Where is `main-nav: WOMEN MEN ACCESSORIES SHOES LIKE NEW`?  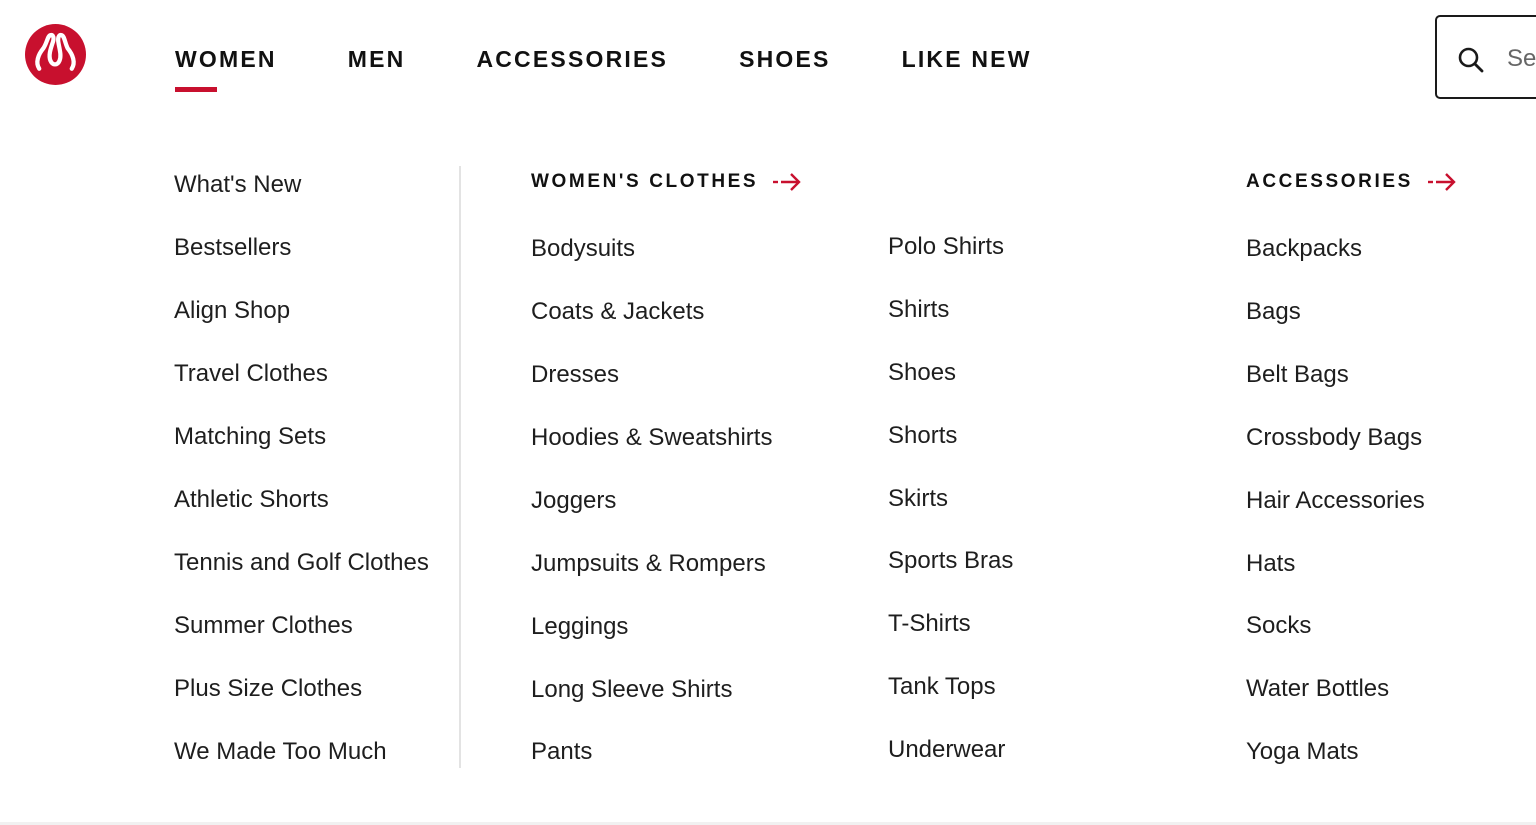 main-nav: WOMEN MEN ACCESSORIES SHOES LIKE NEW is located at coordinates (603, 68).